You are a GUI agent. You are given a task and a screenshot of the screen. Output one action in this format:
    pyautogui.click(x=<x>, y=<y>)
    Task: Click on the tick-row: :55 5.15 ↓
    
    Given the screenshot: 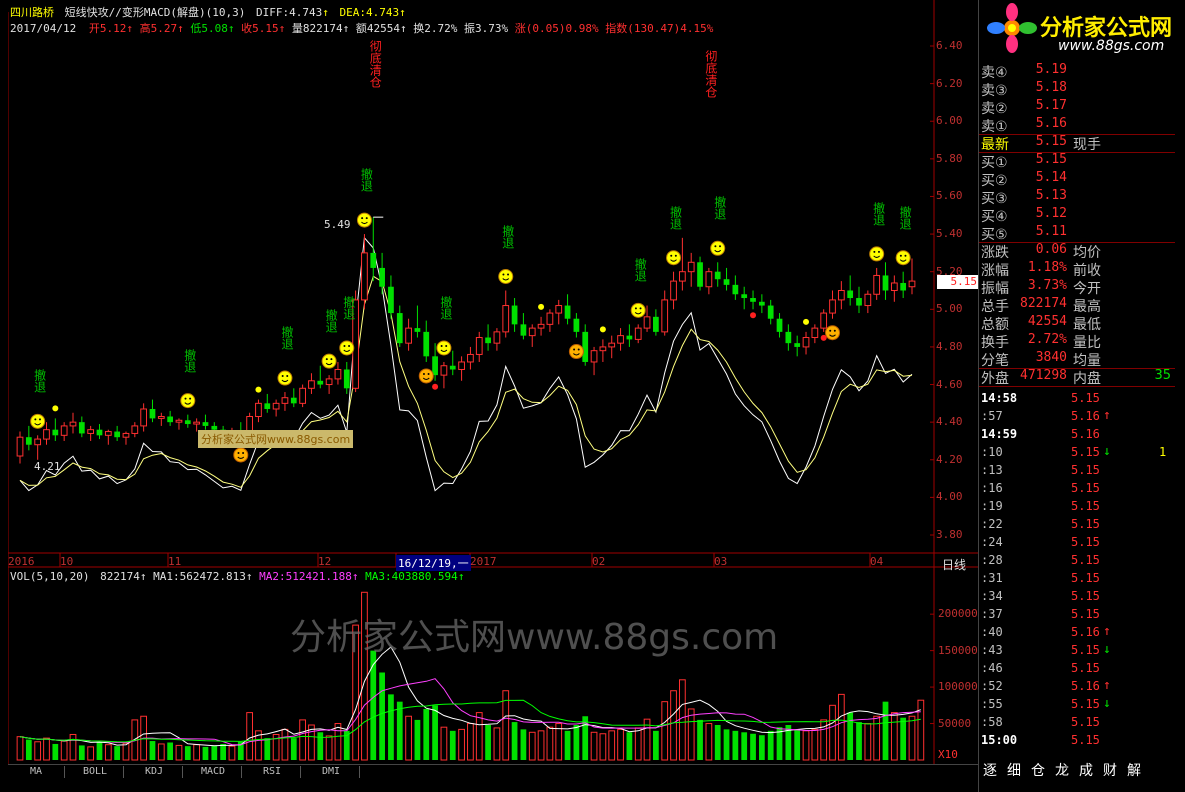 What is the action you would take?
    pyautogui.click(x=1077, y=705)
    